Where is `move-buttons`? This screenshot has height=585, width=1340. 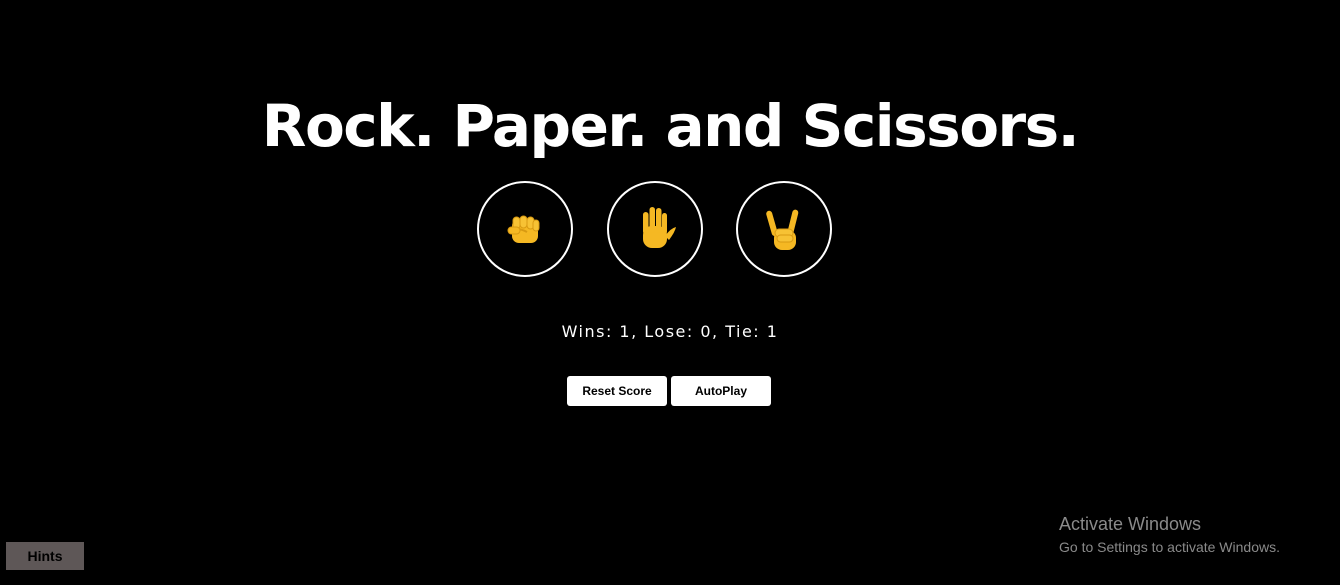 move-buttons is located at coordinates (657, 231).